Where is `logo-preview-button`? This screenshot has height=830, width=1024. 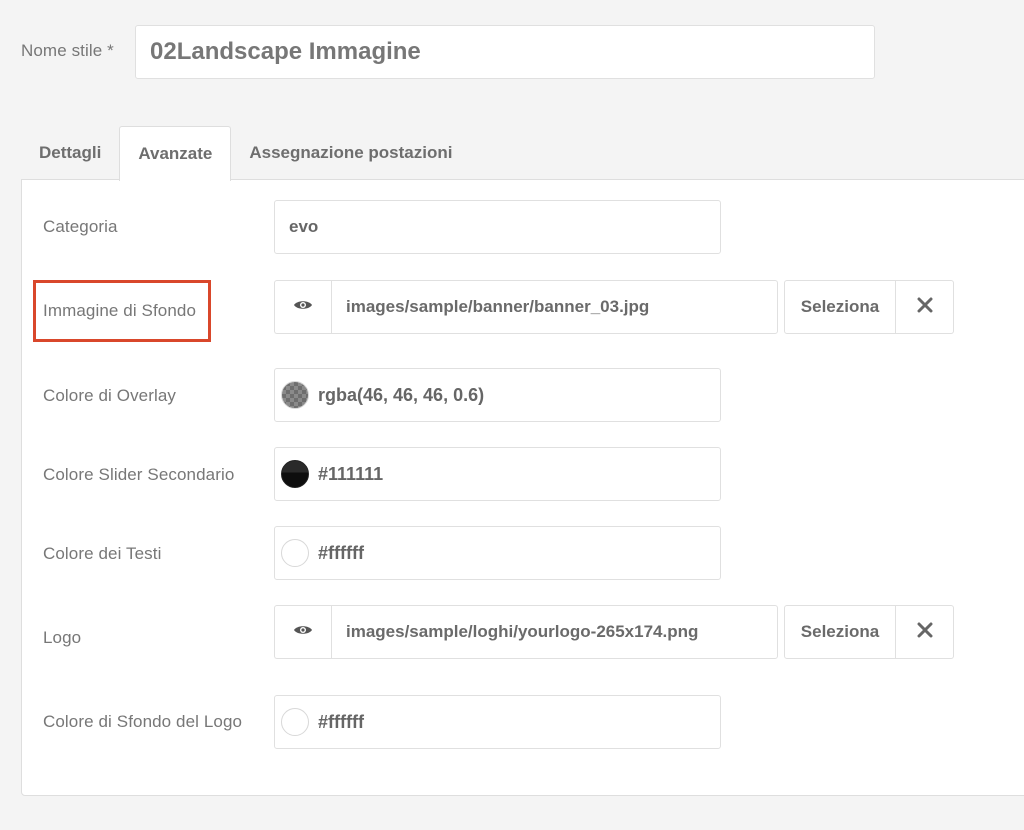
logo-preview-button is located at coordinates (302, 632).